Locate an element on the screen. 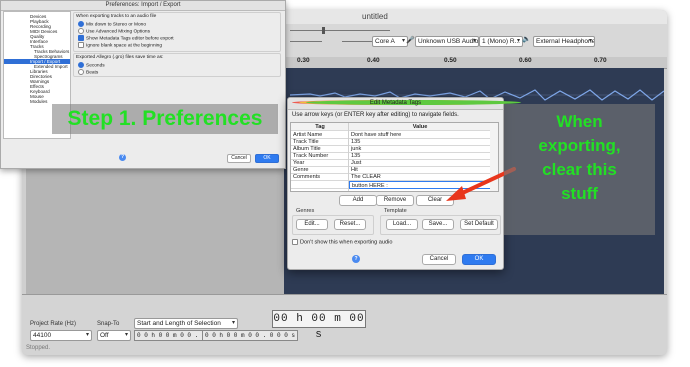 This screenshot has width=690, height=367. window-title: untitled is located at coordinates (375, 16).